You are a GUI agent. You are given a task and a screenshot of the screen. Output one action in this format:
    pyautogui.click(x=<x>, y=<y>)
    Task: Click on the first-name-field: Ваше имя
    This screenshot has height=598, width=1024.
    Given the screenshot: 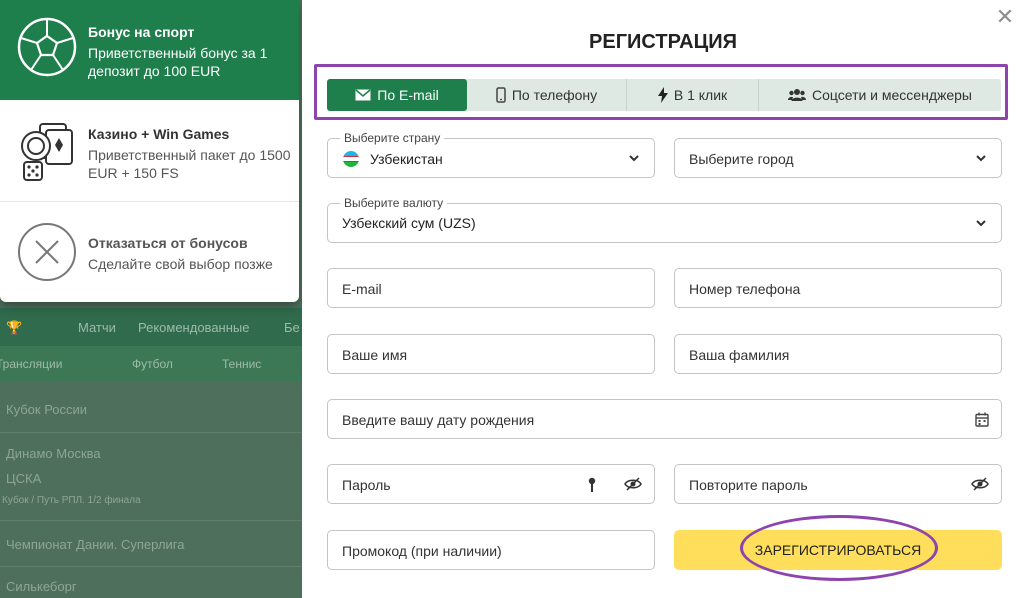 What is the action you would take?
    pyautogui.click(x=491, y=354)
    